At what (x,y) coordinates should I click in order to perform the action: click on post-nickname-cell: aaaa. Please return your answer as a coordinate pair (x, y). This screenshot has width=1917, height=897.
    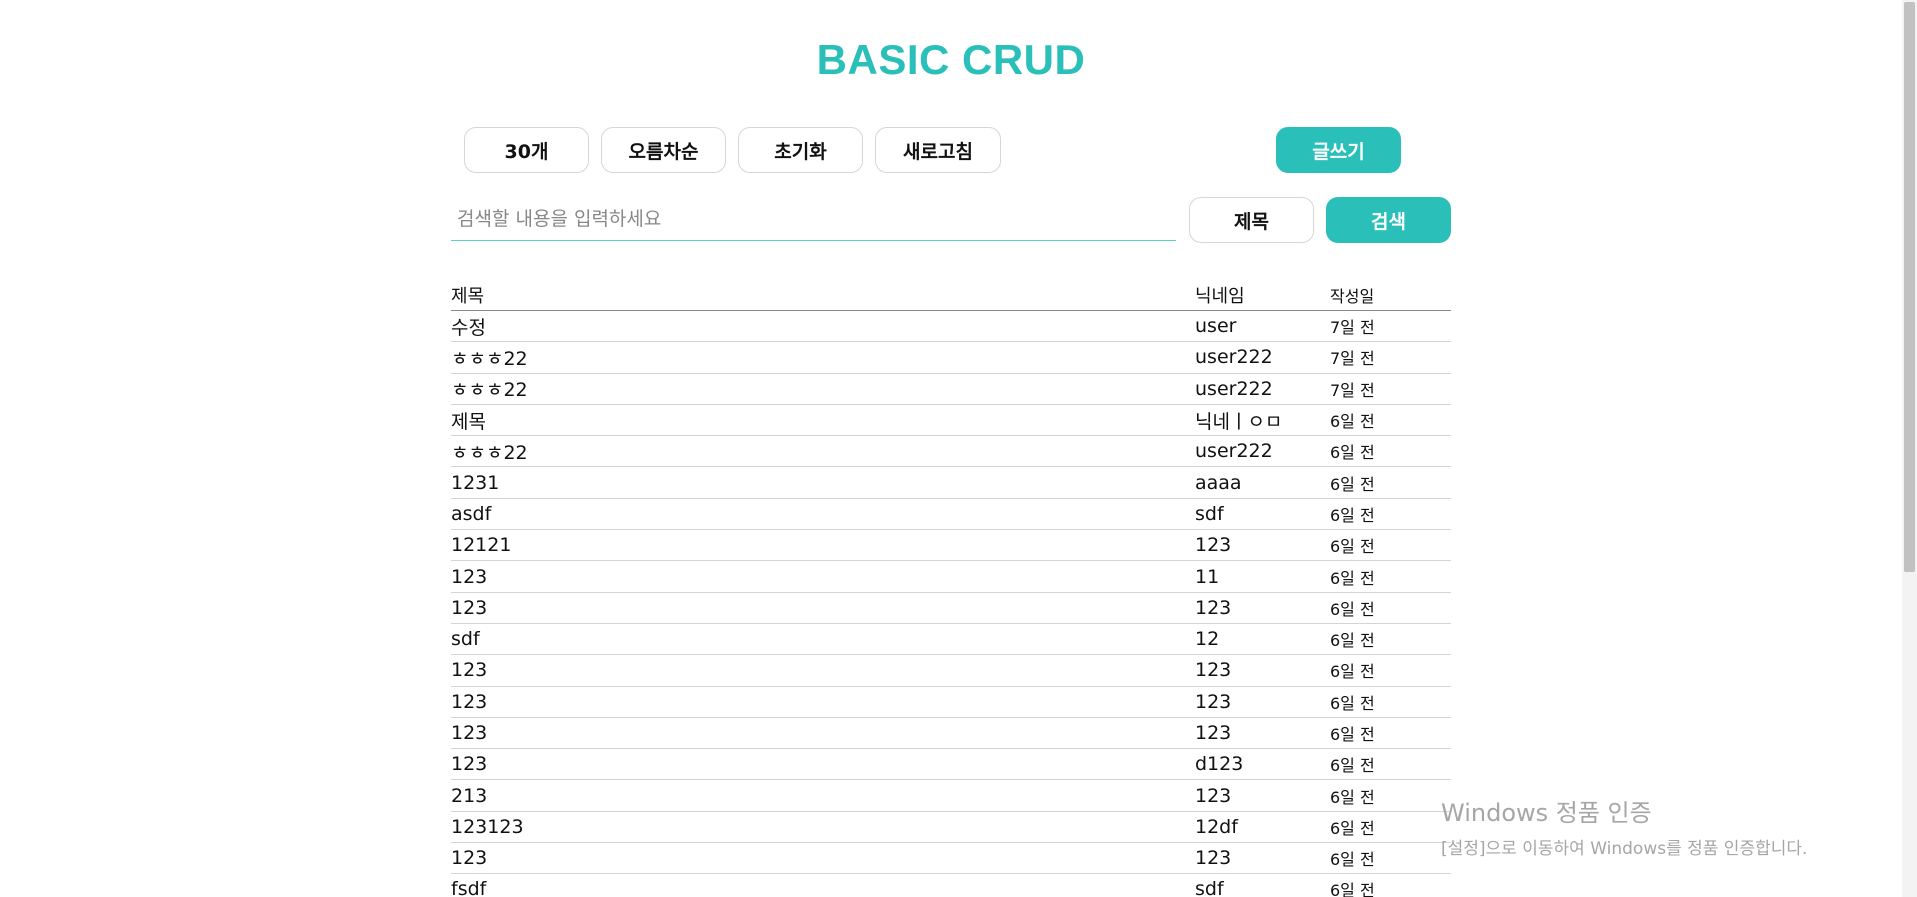
    Looking at the image, I should click on (1218, 482).